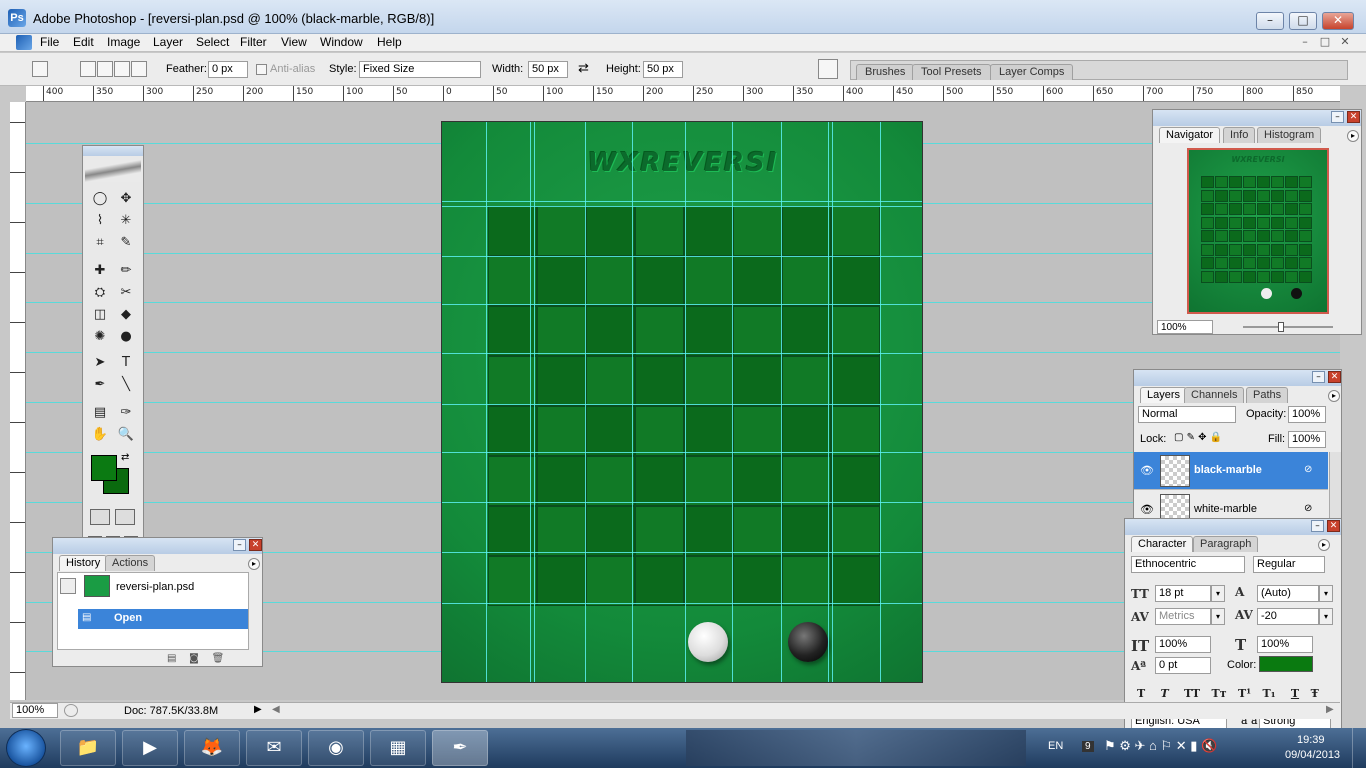  What do you see at coordinates (1183, 644) in the screenshot?
I see `vertical-scale-input: 100%` at bounding box center [1183, 644].